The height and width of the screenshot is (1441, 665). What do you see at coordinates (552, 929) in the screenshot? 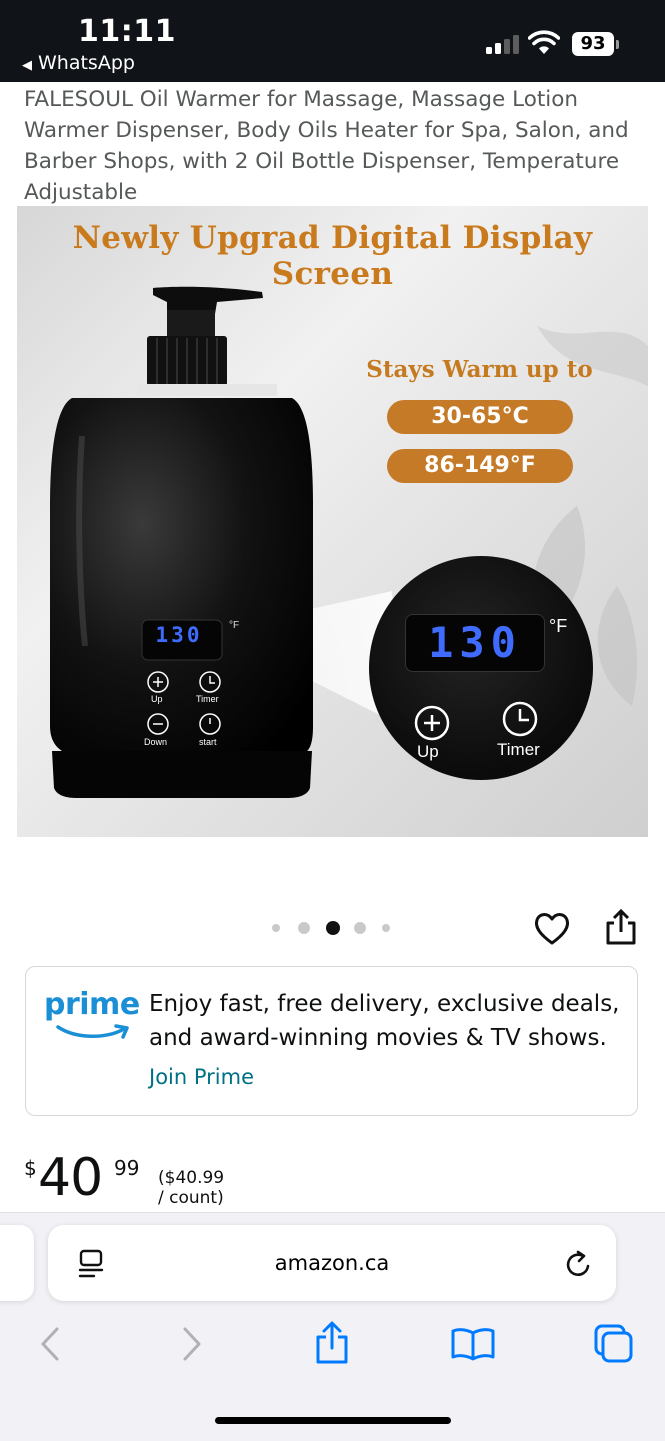
I see `heart-icon` at bounding box center [552, 929].